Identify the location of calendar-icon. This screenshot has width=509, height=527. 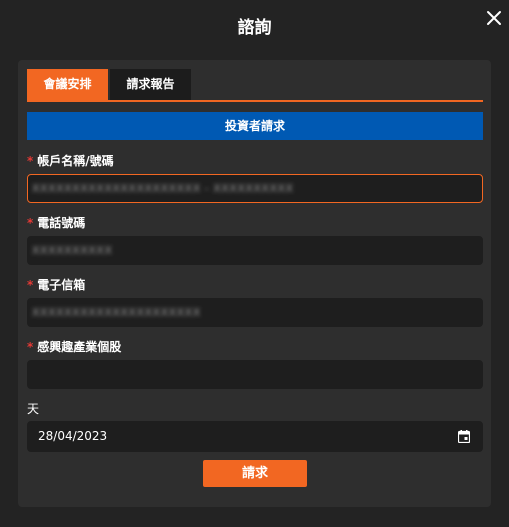
(464, 436).